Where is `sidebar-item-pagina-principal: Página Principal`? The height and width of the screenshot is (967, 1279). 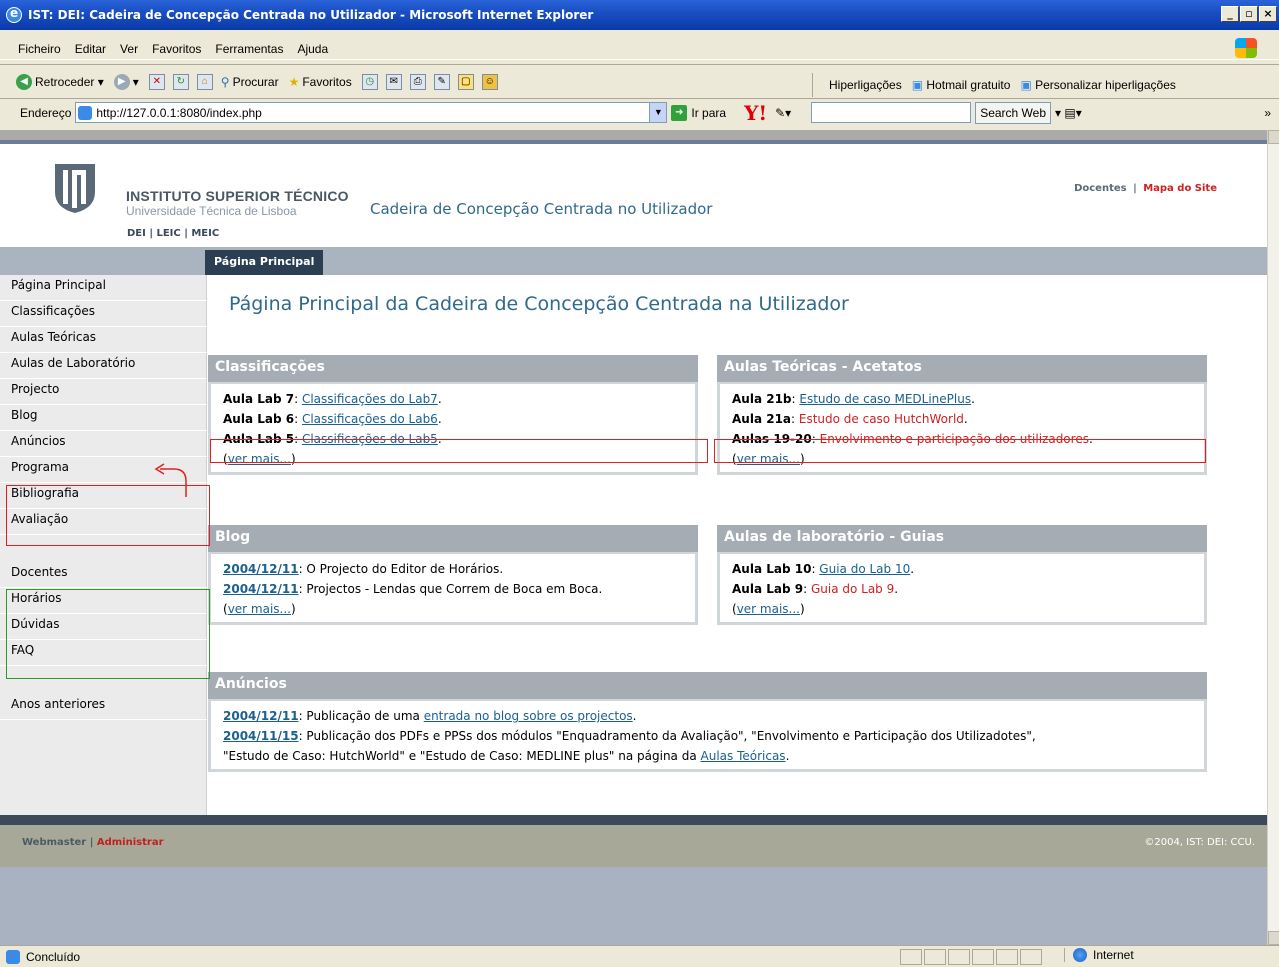
sidebar-item-pagina-principal: Página Principal is located at coordinates (103, 288).